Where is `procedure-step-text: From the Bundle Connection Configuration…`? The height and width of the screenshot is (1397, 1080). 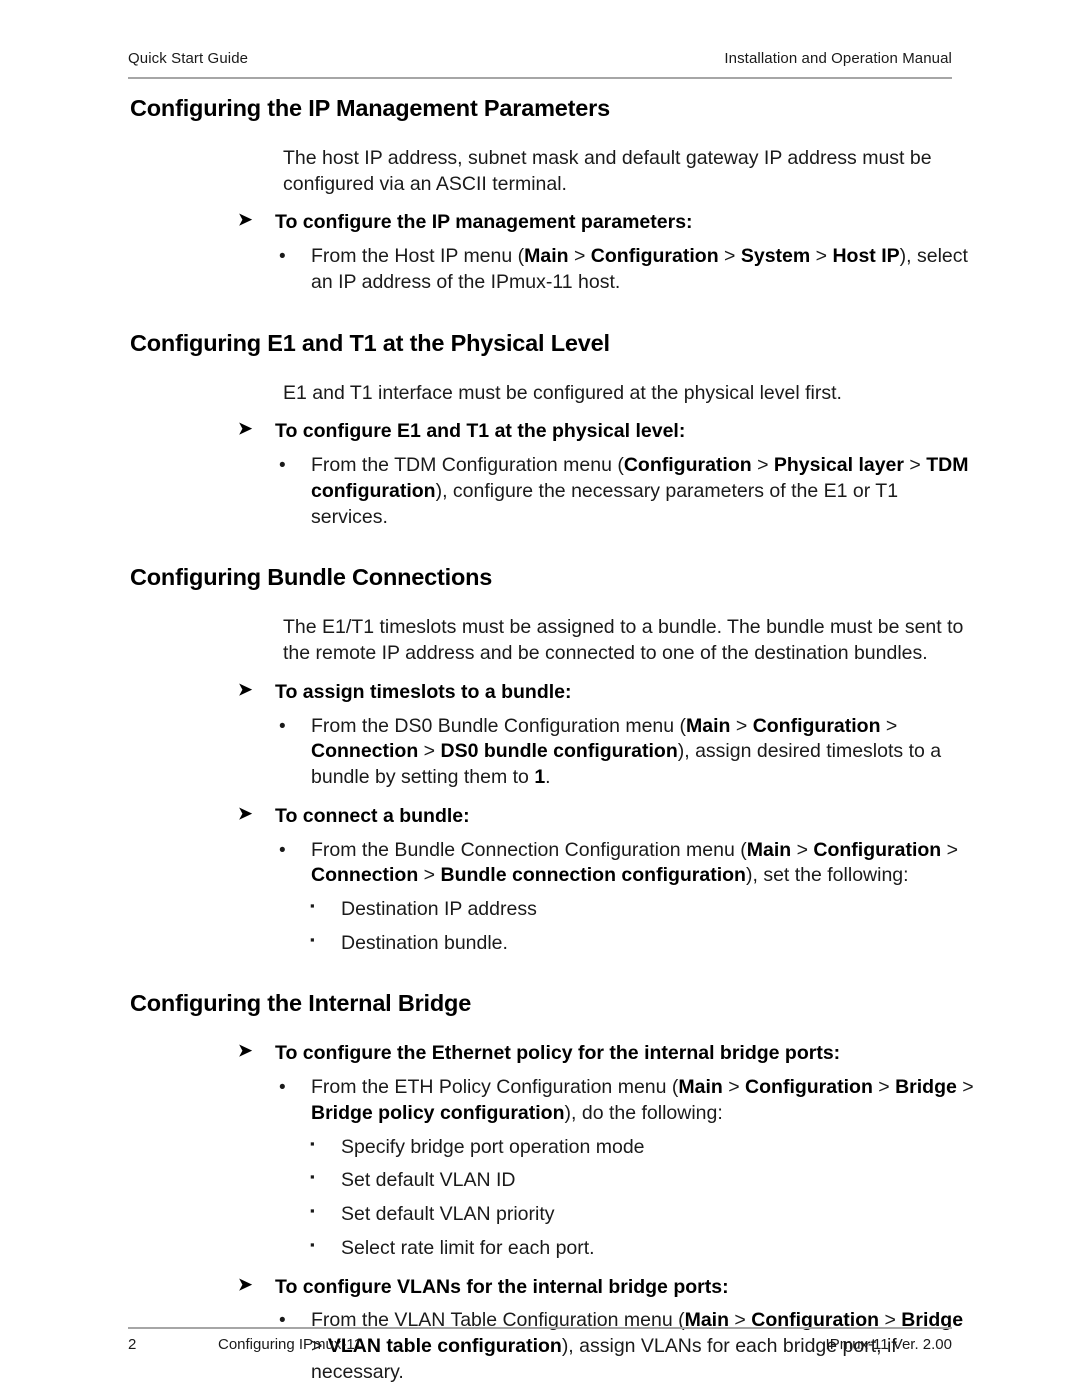 procedure-step-text: From the Bundle Connection Configuration… is located at coordinates (634, 863).